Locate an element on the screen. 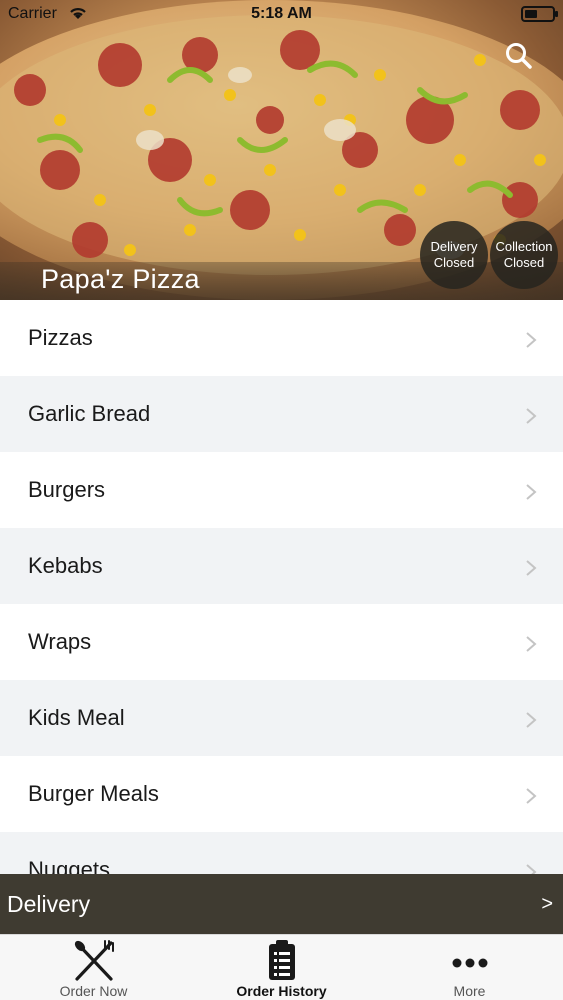  category-row-burgers: Burgers is located at coordinates (281, 490).